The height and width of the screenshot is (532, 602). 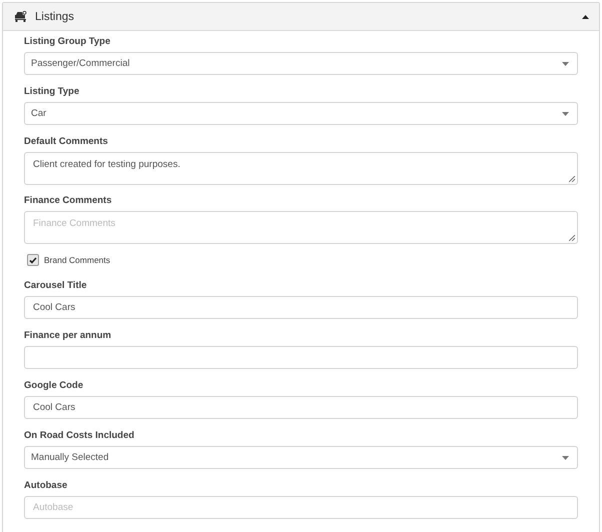 What do you see at coordinates (20, 16) in the screenshot?
I see `car-icon` at bounding box center [20, 16].